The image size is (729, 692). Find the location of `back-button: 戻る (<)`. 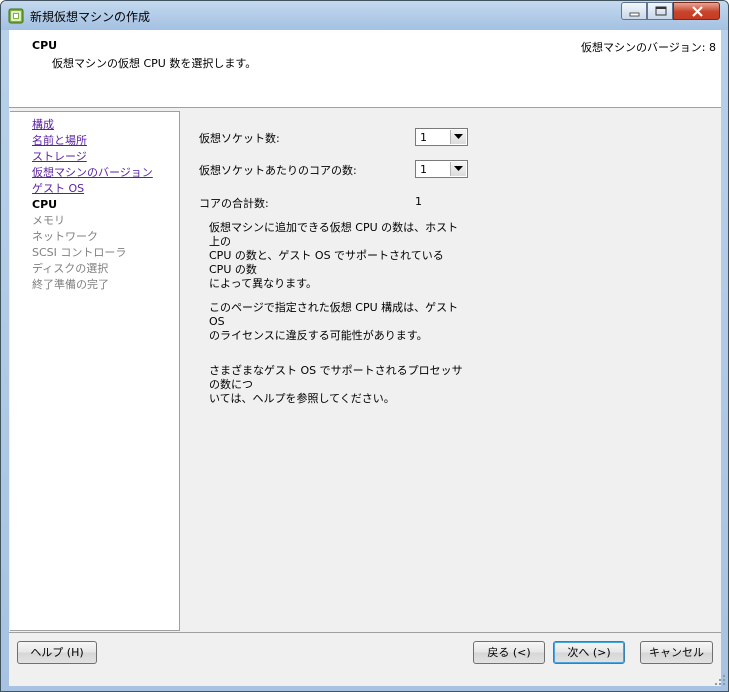

back-button: 戻る (<) is located at coordinates (509, 652).